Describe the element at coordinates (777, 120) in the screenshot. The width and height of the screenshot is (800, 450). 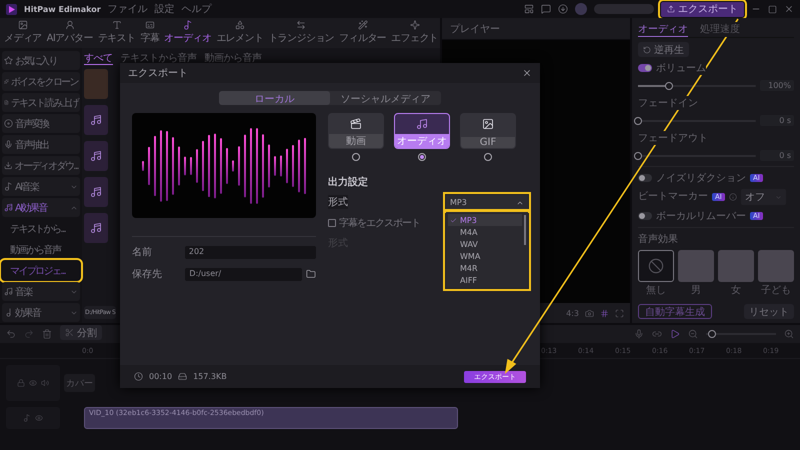
I see `fade-in-reading: 0 s` at that location.